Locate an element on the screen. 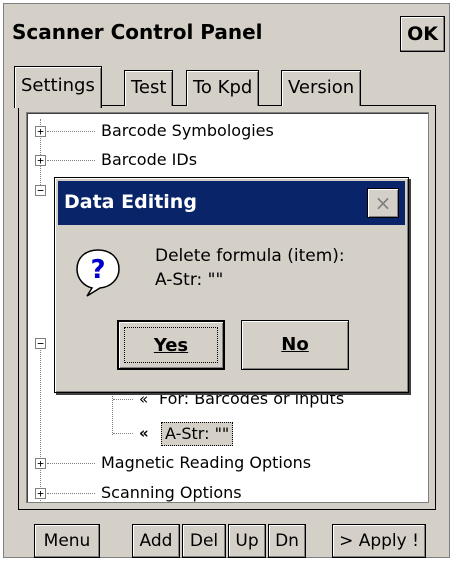  window-titlebar: Scanner Control Panel OK is located at coordinates (226, 31).